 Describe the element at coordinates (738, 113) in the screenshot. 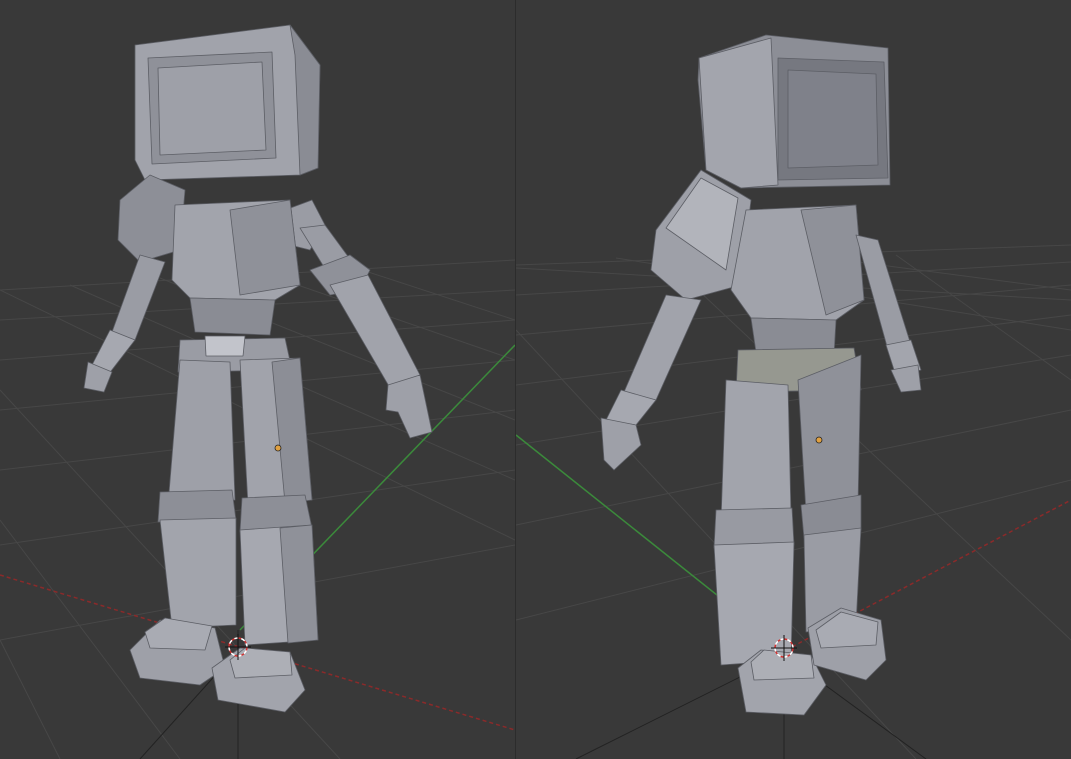

I see `head-monitor-side` at that location.